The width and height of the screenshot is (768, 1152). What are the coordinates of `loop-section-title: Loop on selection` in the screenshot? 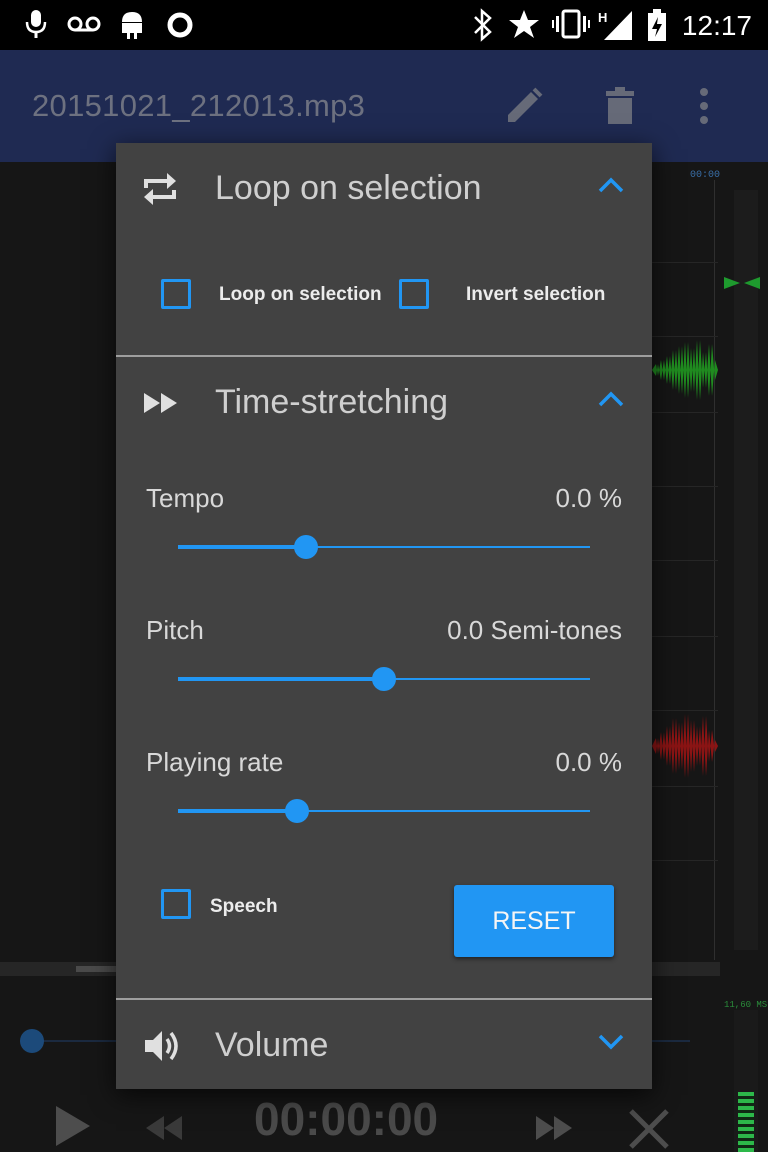 It's located at (348, 188).